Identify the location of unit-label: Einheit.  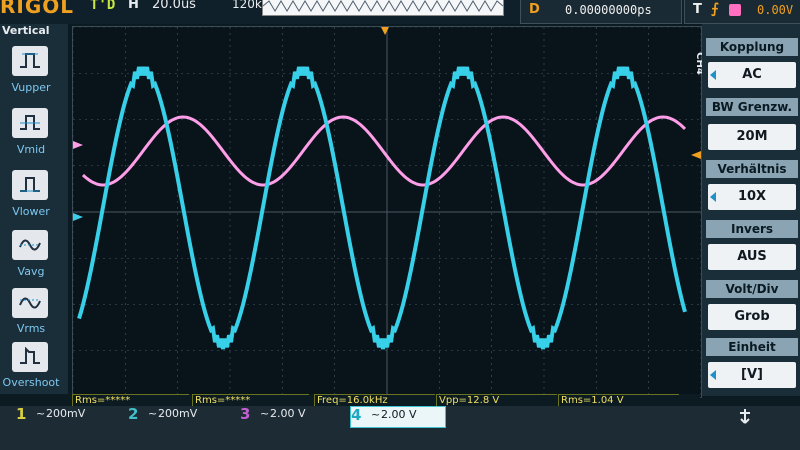
(752, 347).